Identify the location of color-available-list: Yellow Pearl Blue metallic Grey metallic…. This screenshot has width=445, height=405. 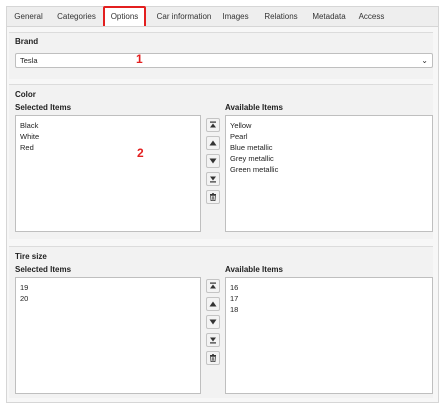
(329, 173).